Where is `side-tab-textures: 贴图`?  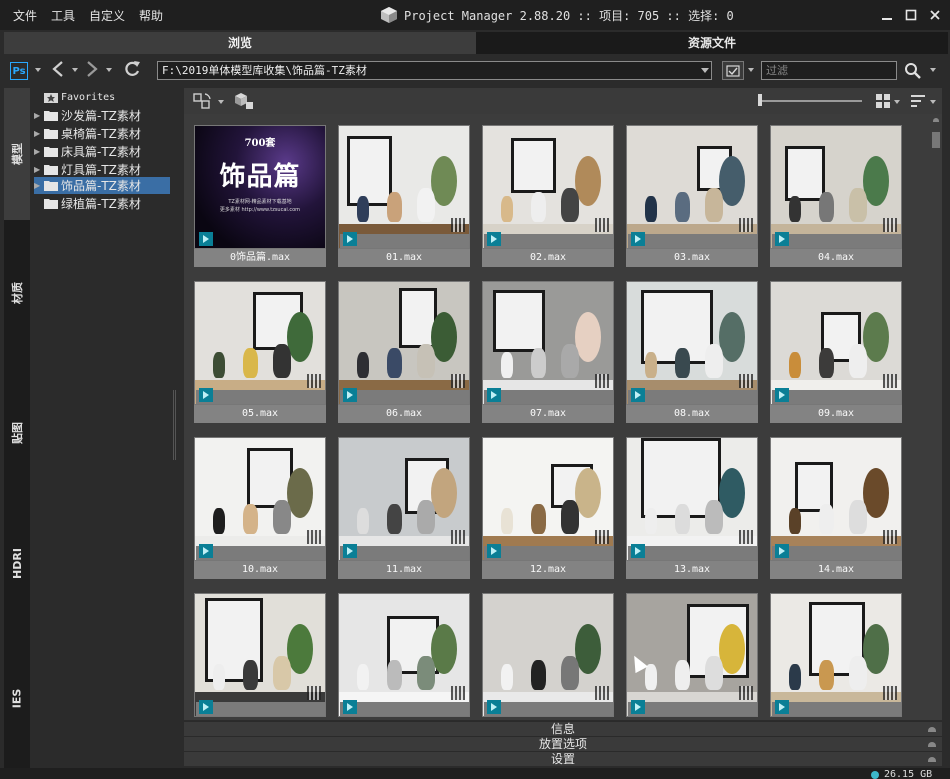 side-tab-textures: 贴图 is located at coordinates (17, 433).